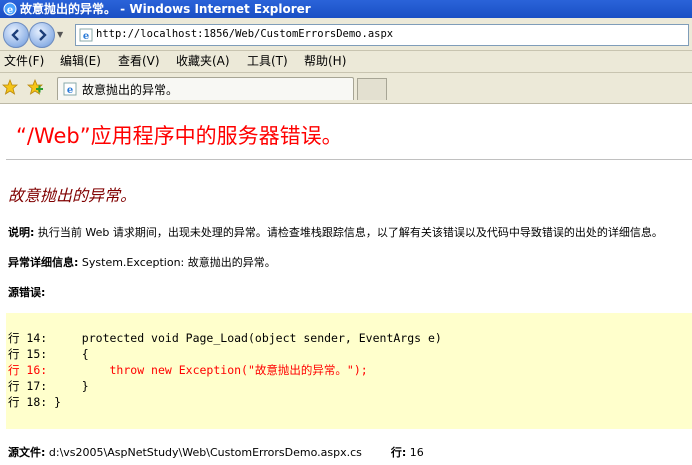 The image size is (692, 465). I want to click on back-button, so click(16, 35).